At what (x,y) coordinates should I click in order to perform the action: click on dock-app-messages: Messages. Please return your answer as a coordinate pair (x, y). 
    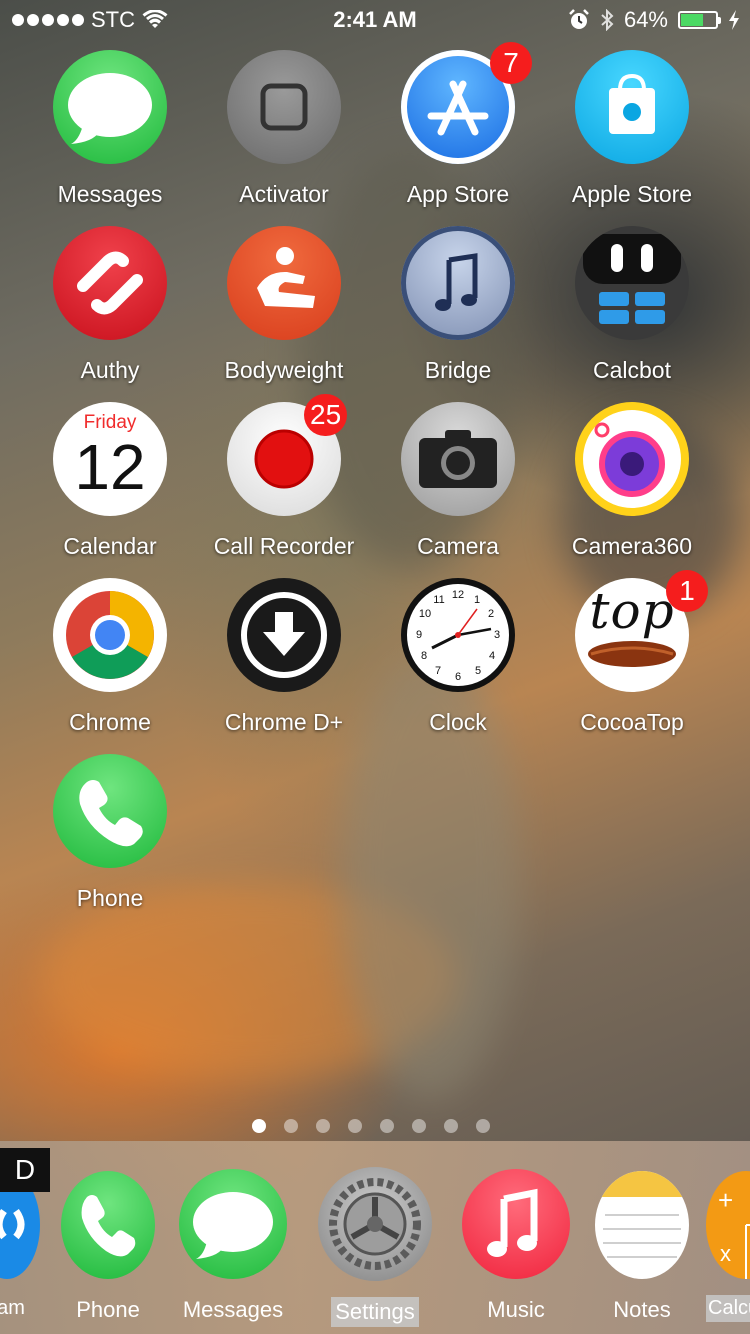
    Looking at the image, I should click on (233, 1246).